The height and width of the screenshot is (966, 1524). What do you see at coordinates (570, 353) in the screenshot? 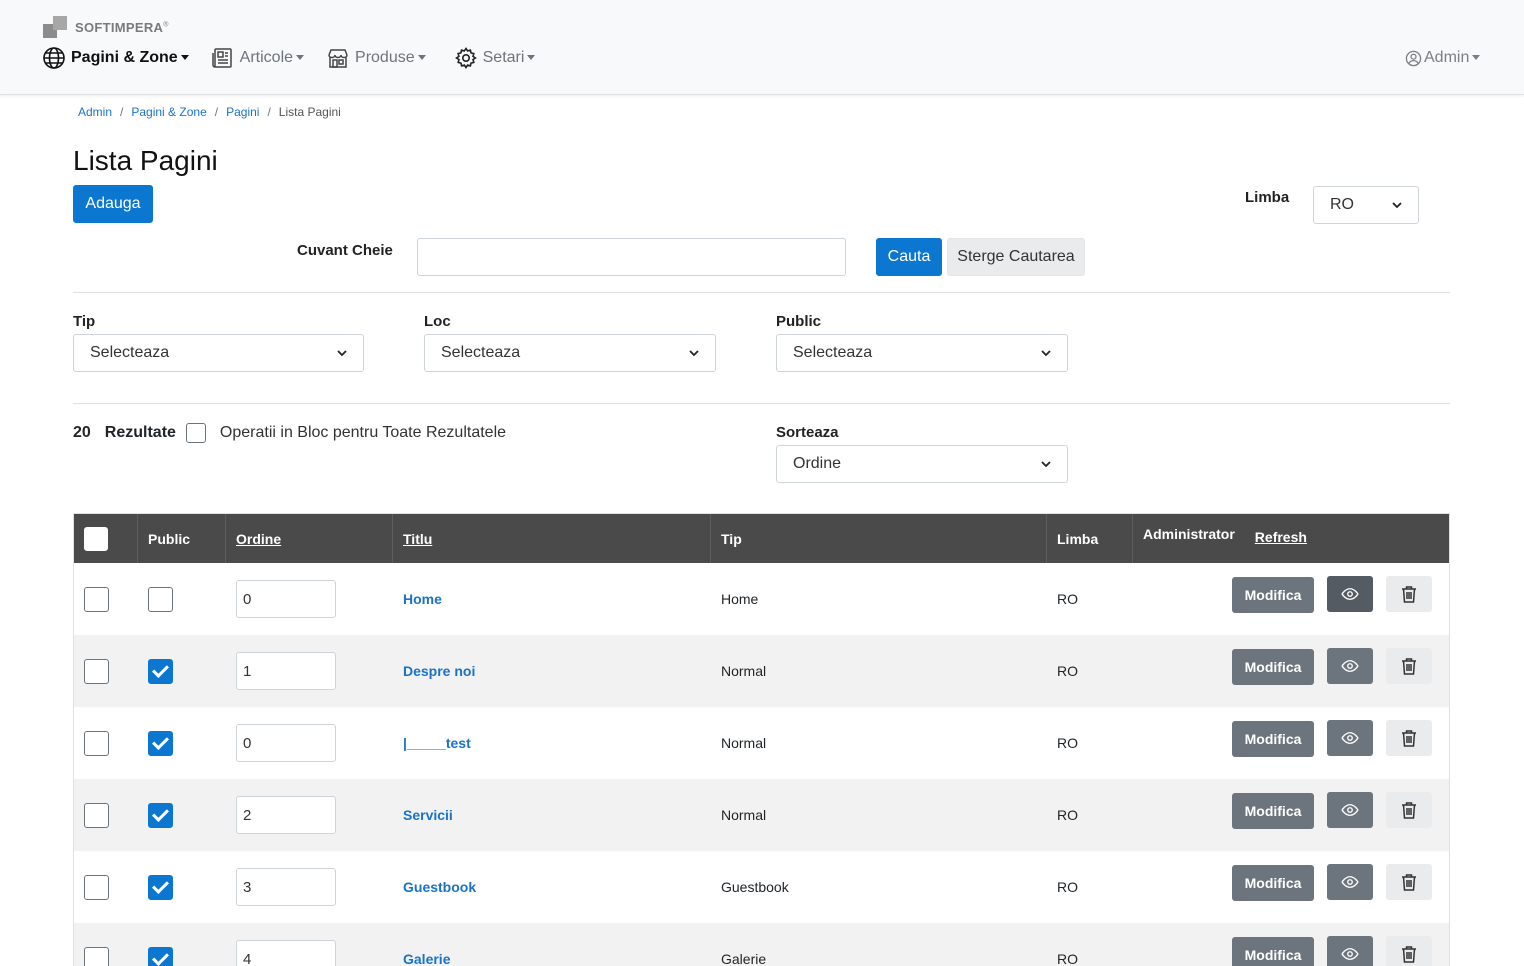
I see `filter-loc-select: Selecteaza` at bounding box center [570, 353].